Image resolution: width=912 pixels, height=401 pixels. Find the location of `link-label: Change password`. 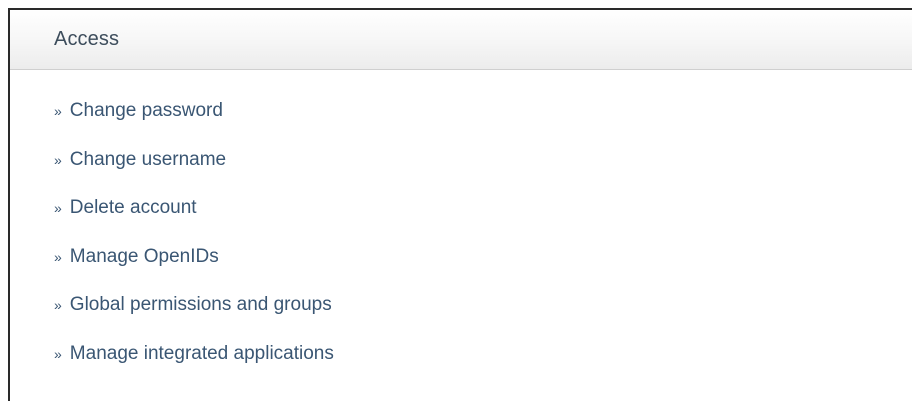

link-label: Change password is located at coordinates (146, 111).